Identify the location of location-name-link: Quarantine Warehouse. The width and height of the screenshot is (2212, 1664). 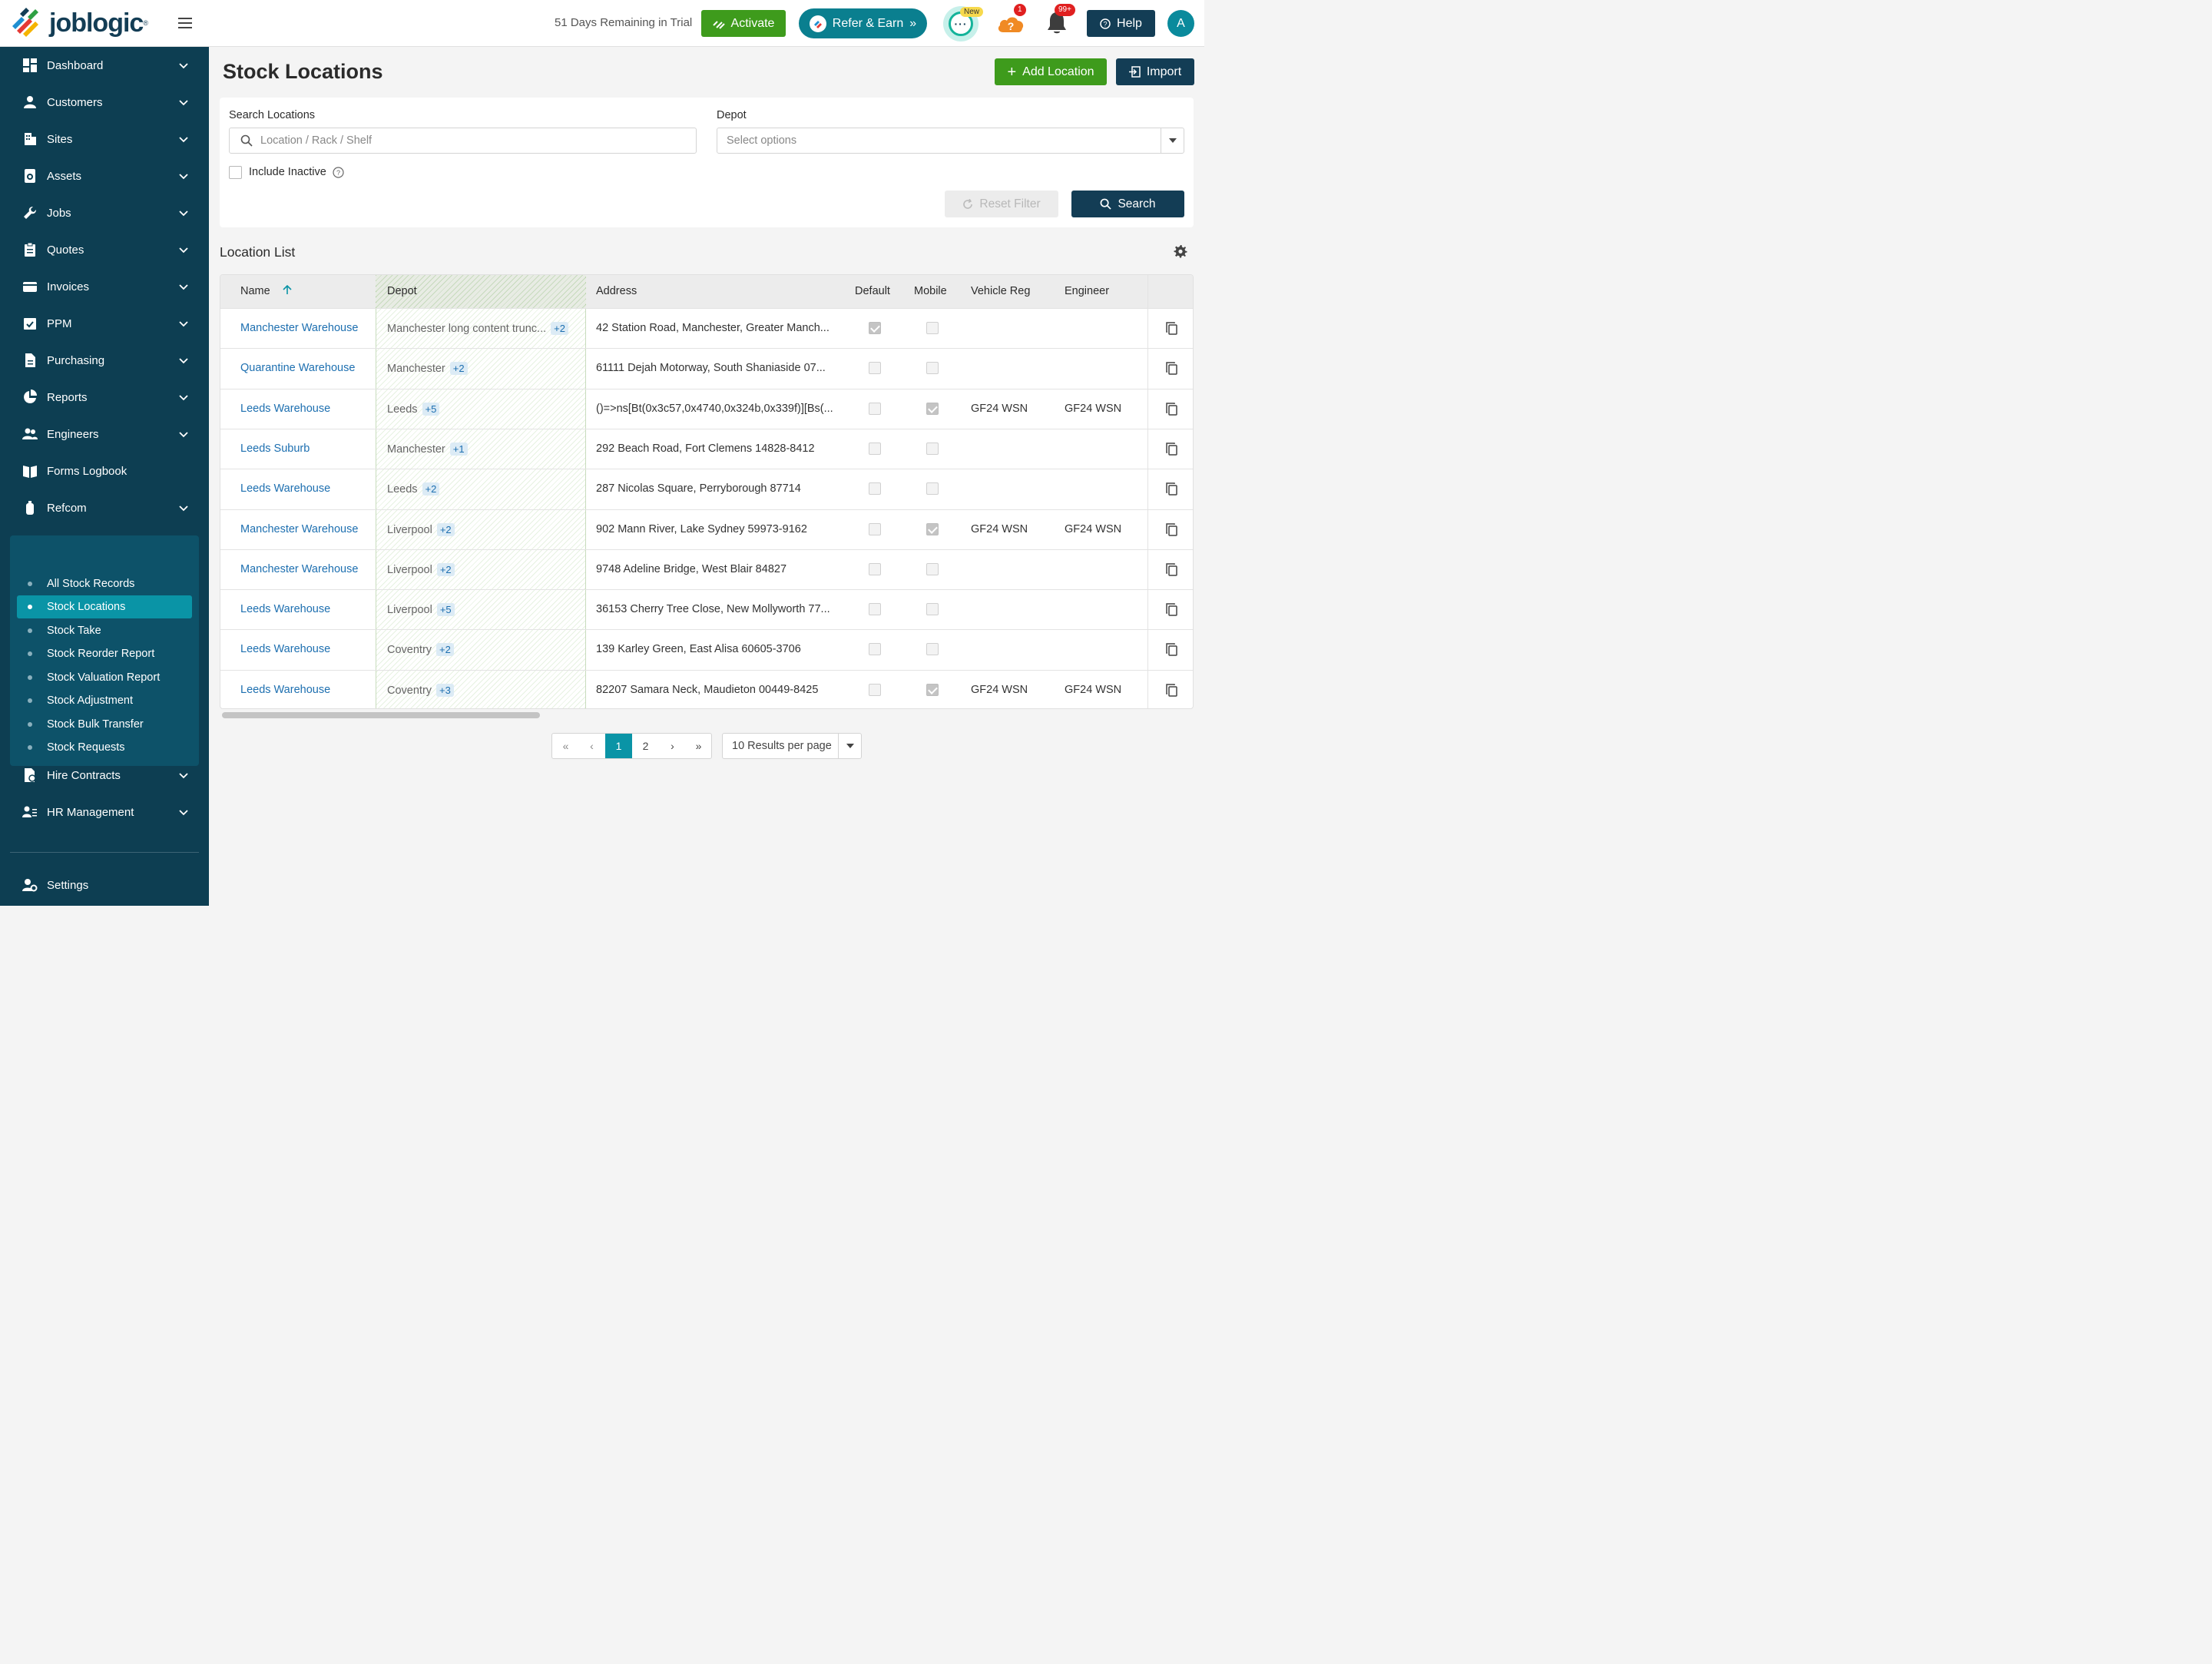
(297, 368).